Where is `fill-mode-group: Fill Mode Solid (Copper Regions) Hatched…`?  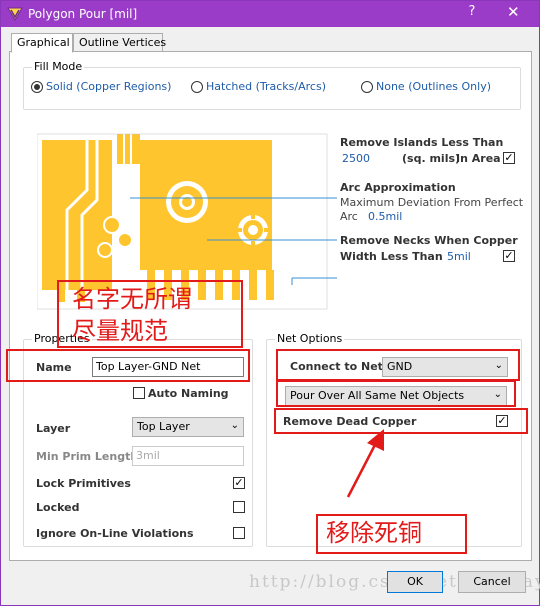 fill-mode-group: Fill Mode Solid (Copper Regions) Hatched… is located at coordinates (272, 85).